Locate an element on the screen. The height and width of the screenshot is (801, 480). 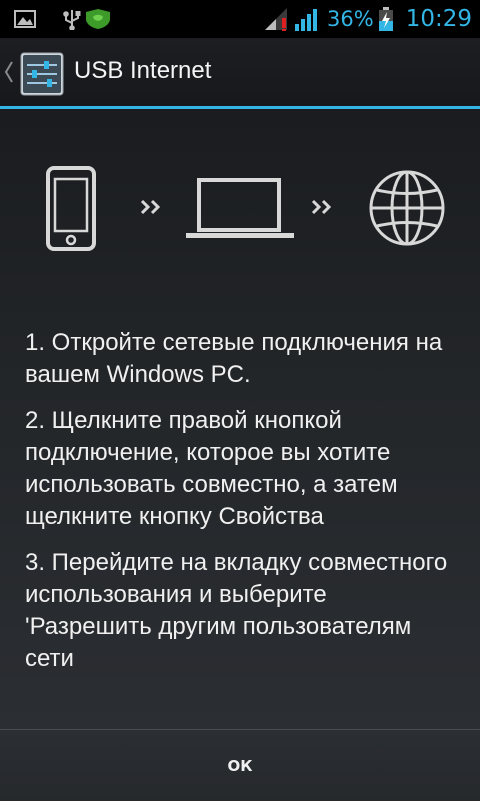
notification-icons is located at coordinates (62, 19).